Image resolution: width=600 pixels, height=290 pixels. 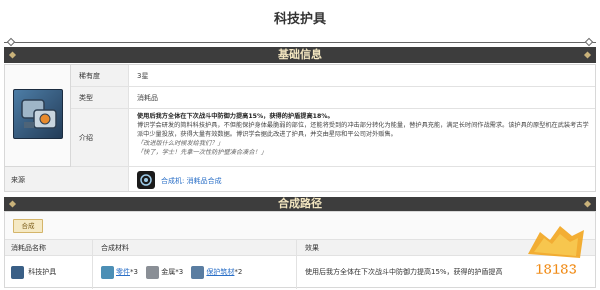 I want to click on intro-effect: 使用后我方全体在下次战斗中防御力提高15%，获得的护盾提高18%。, so click(x=235, y=116).